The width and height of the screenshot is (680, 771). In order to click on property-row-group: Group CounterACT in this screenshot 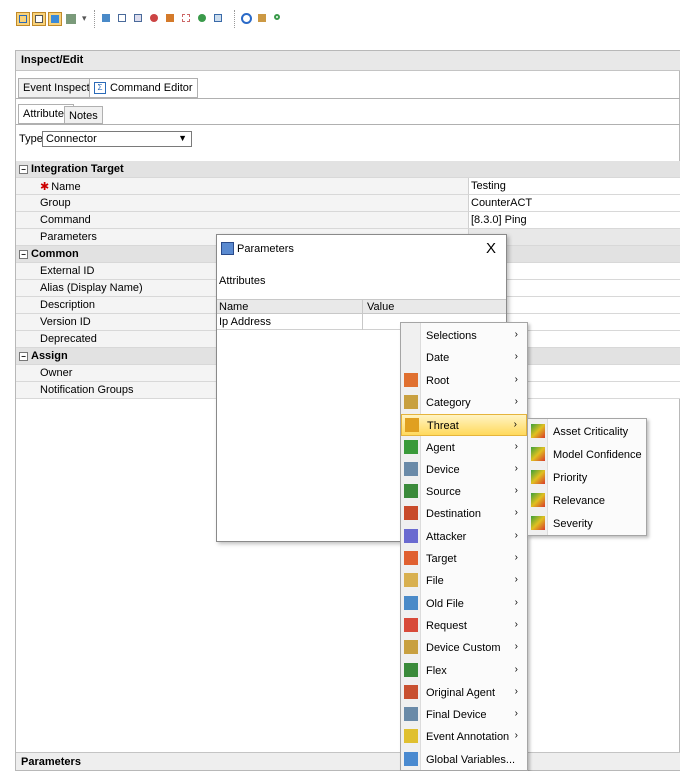, I will do `click(348, 203)`.